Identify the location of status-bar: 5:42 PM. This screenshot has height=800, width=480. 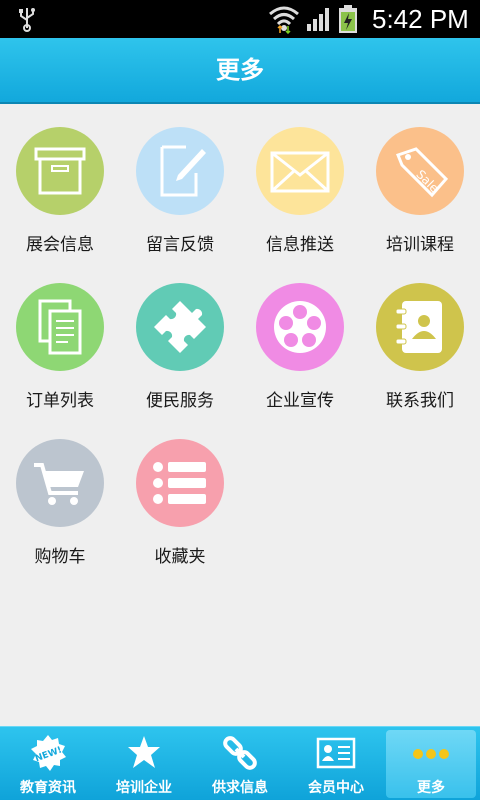
(240, 19).